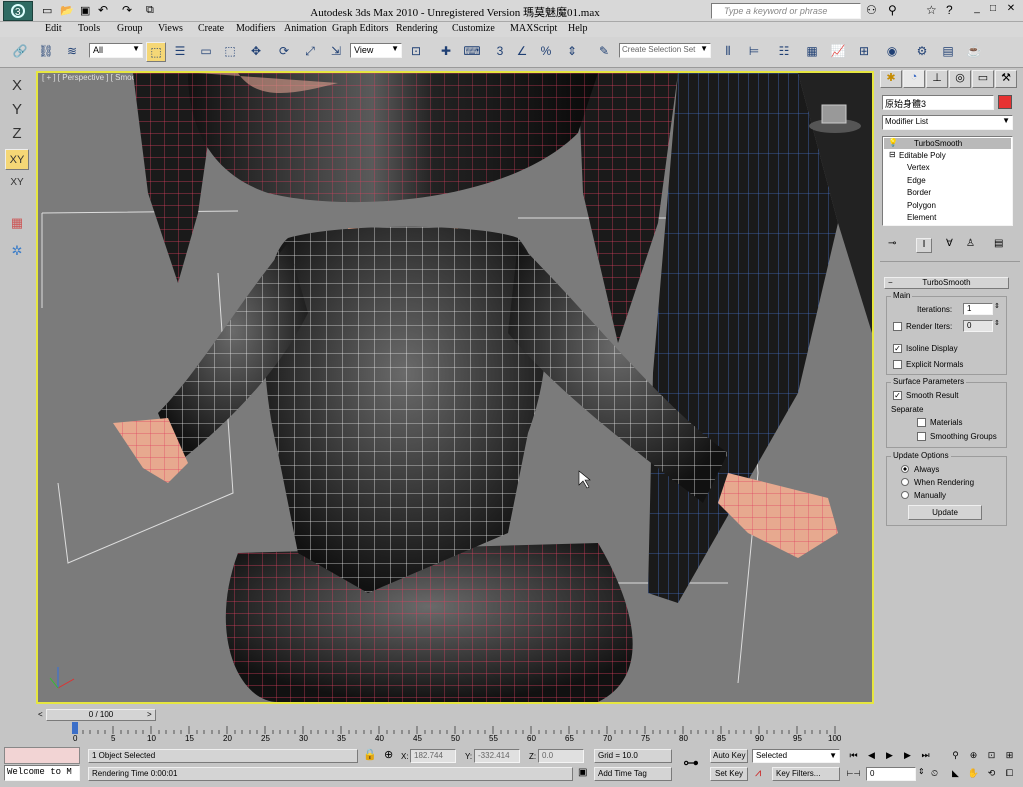  I want to click on key-mode-toggle-icon: ⊢⊣, so click(853, 774).